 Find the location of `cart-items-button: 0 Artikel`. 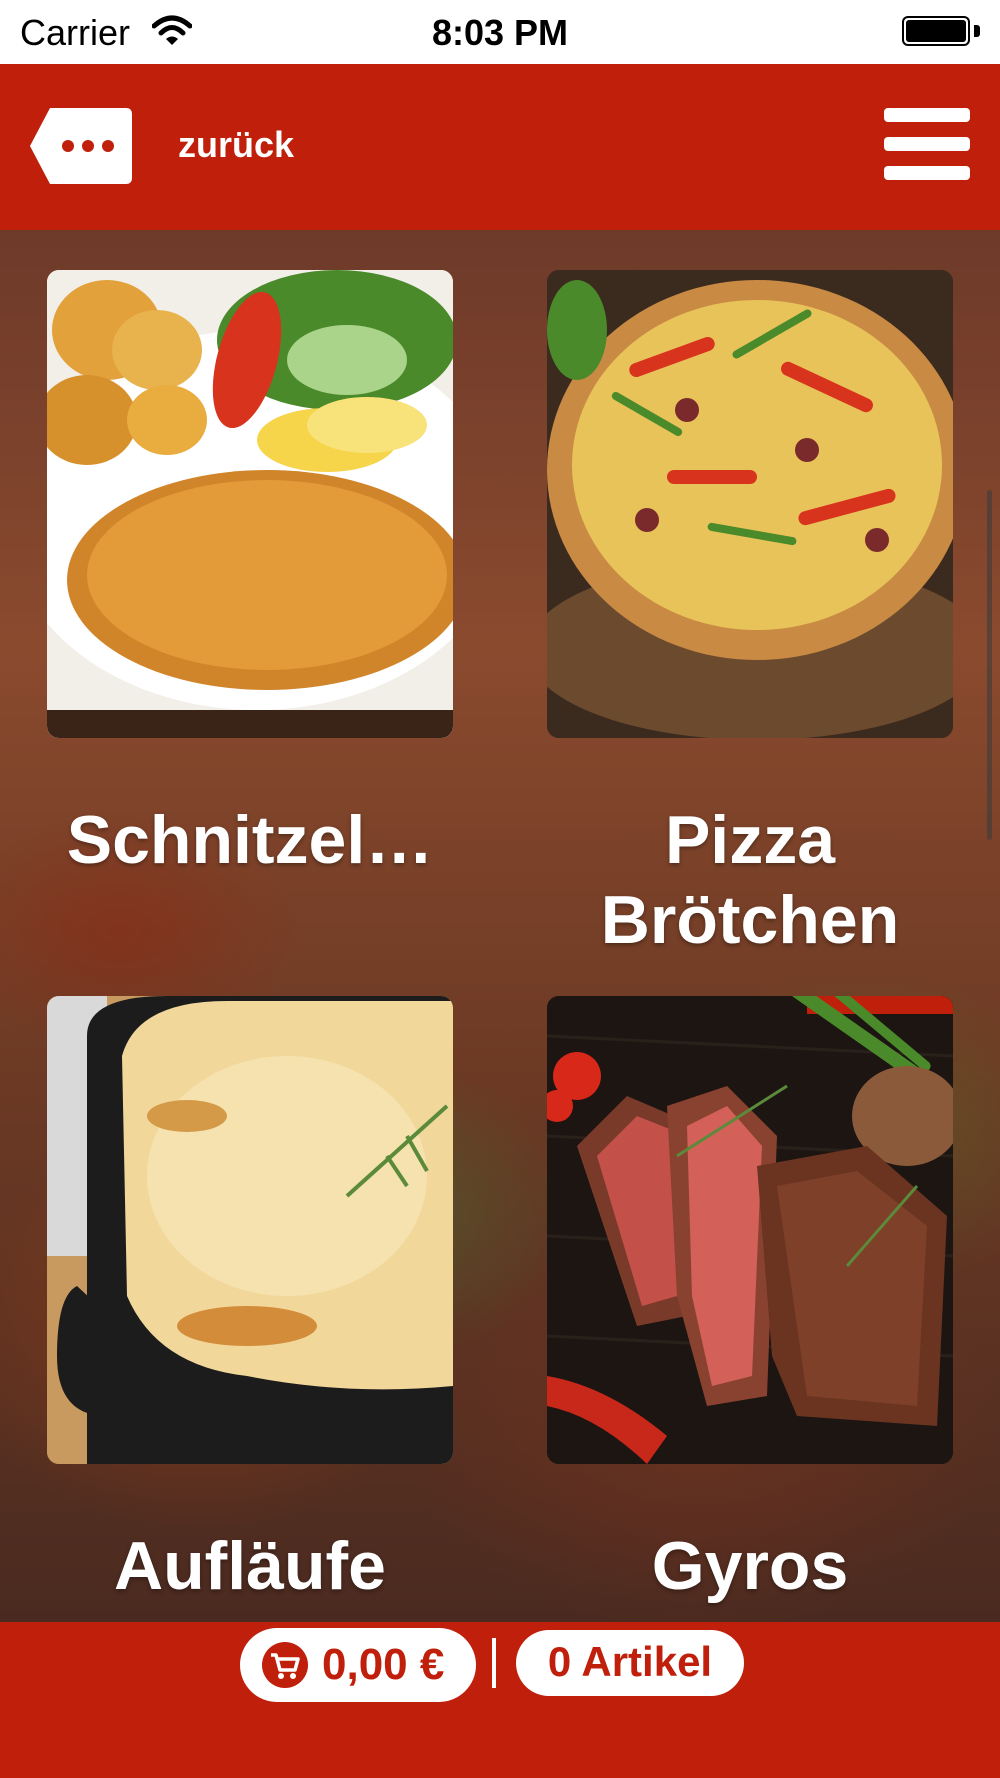

cart-items-button: 0 Artikel is located at coordinates (630, 1663).